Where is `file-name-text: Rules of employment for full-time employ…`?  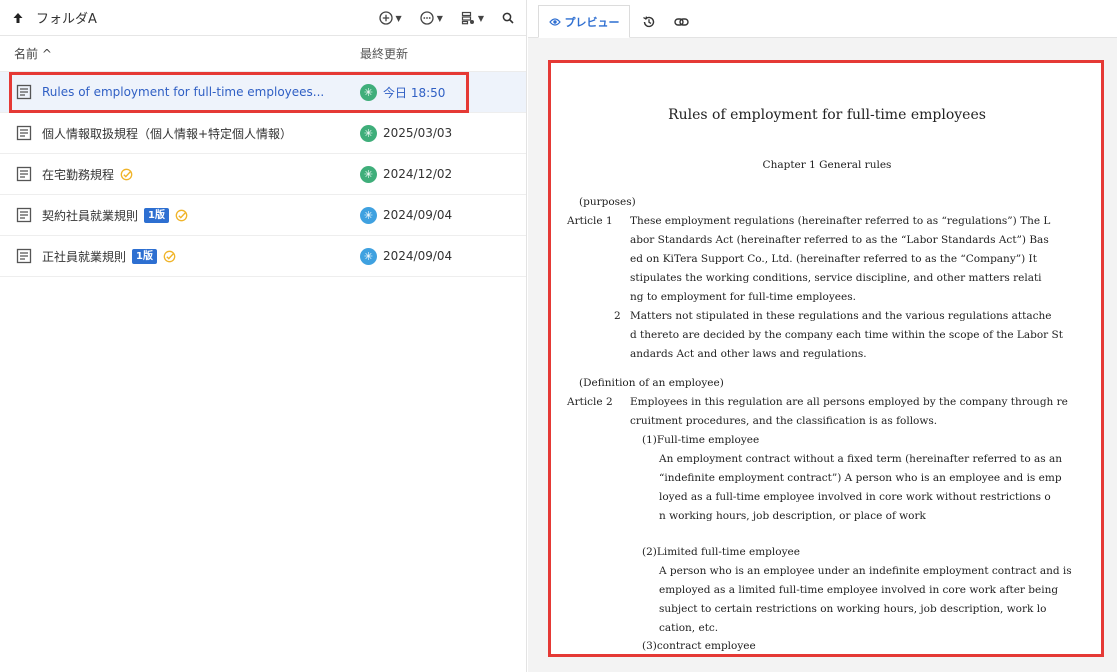 file-name-text: Rules of employment for full-time employ… is located at coordinates (183, 92).